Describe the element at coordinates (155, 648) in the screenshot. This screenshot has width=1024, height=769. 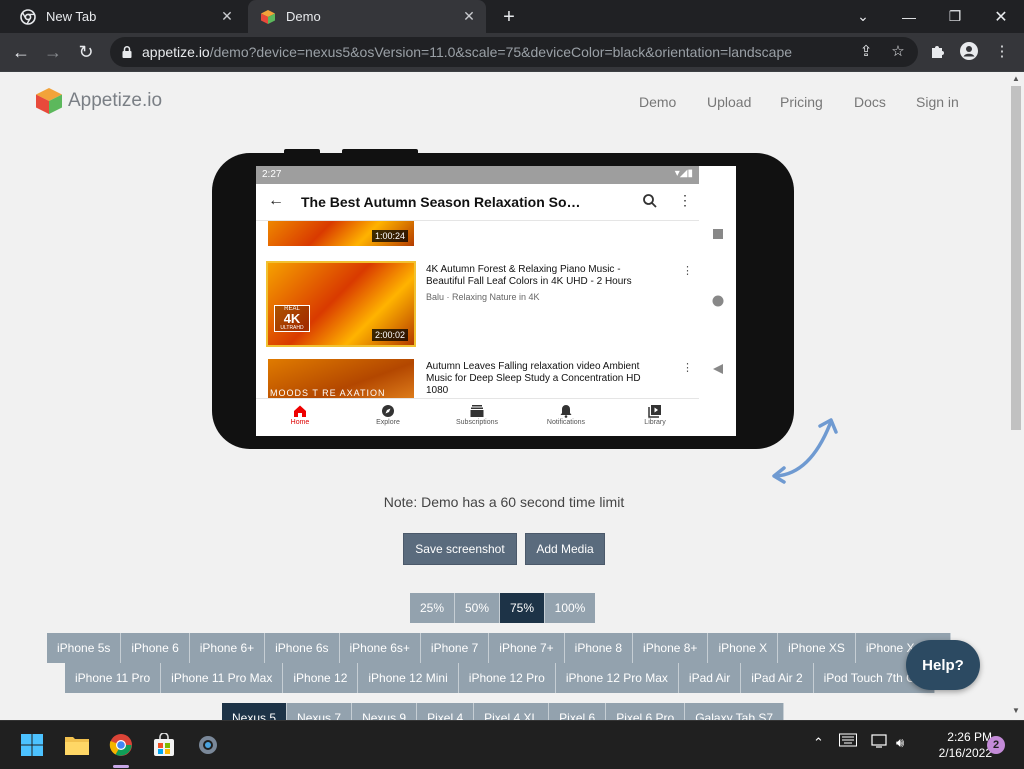
I see `device-iphone-6: iPhone 6` at that location.